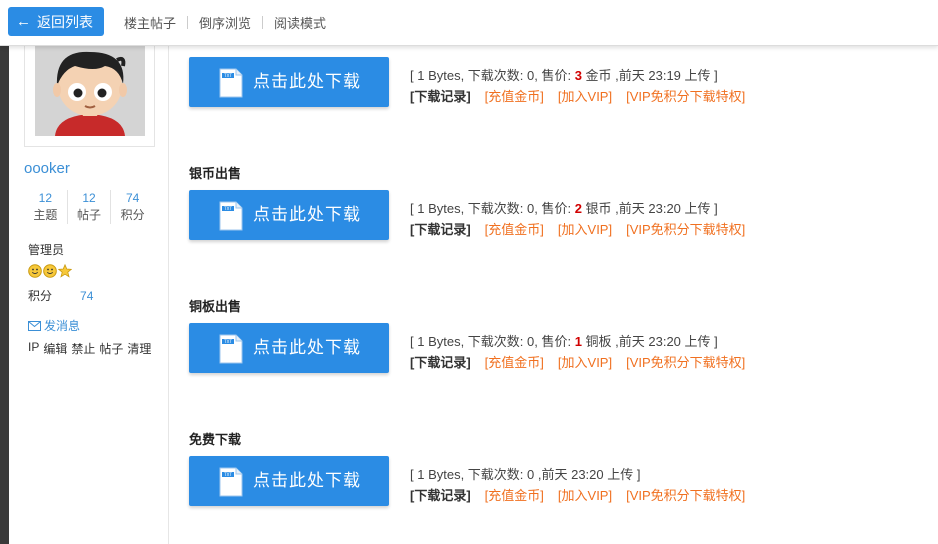 This screenshot has width=938, height=544. Describe the element at coordinates (47, 168) in the screenshot. I see `username-link: oooker` at that location.